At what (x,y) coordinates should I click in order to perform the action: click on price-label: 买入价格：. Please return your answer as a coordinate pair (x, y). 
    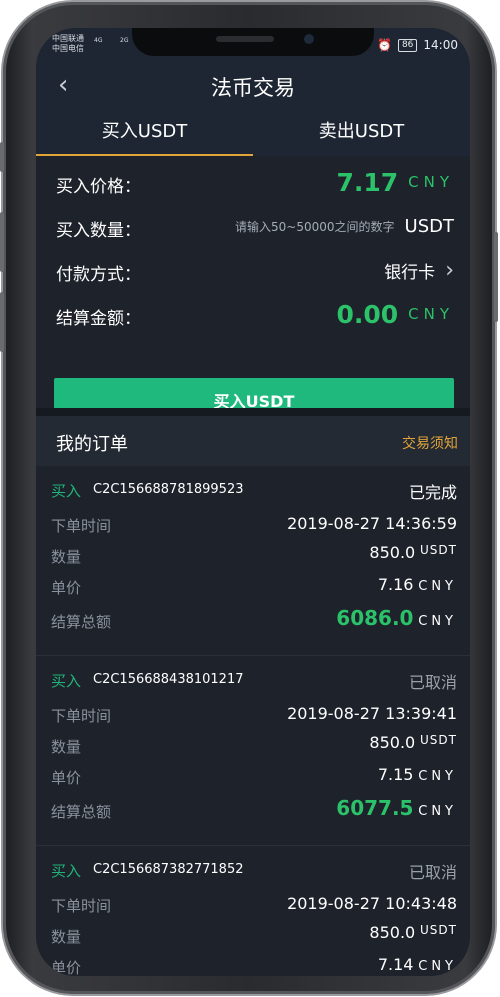
    Looking at the image, I should click on (98, 187).